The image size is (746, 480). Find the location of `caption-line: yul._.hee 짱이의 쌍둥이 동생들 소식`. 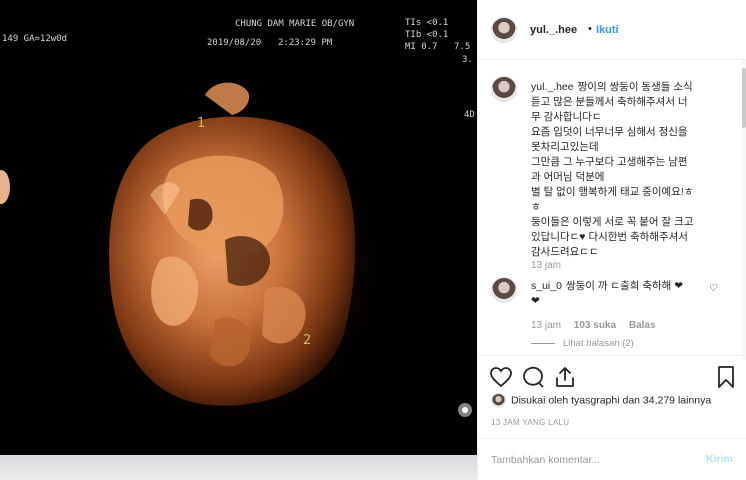

caption-line: yul._.hee 짱이의 쌍둥이 동생들 소식 is located at coordinates (624, 87).